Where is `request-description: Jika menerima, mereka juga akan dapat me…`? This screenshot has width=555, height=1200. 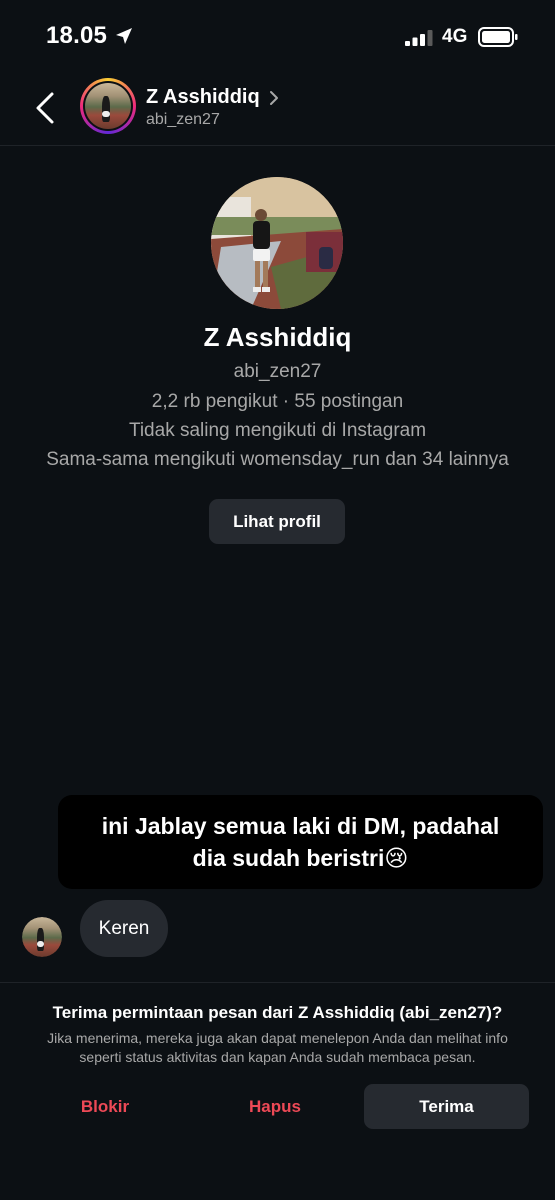
request-description: Jika menerima, mereka juga akan dapat me… is located at coordinates (277, 1047).